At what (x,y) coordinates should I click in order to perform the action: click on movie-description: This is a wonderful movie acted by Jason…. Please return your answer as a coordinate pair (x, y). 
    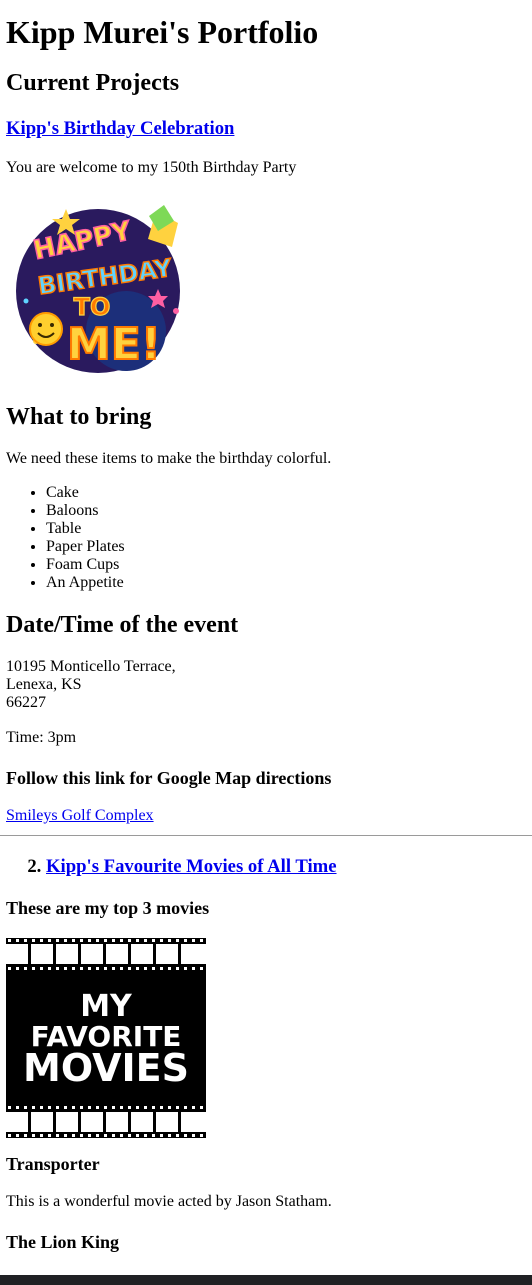
    Looking at the image, I should click on (169, 1201).